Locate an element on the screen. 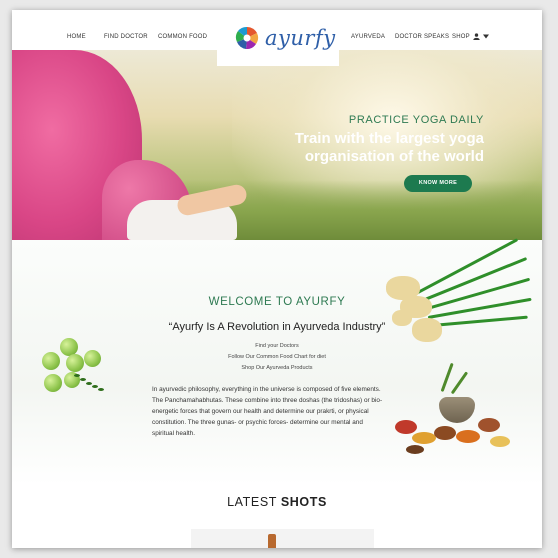  latest-shot-card is located at coordinates (282, 538).